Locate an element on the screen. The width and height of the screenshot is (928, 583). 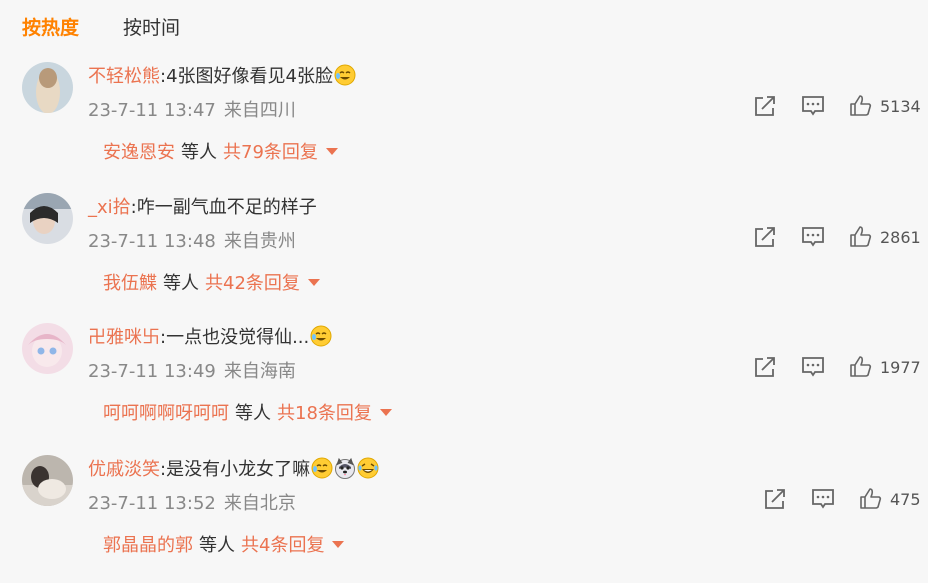
like-button: 5134 is located at coordinates (885, 106).